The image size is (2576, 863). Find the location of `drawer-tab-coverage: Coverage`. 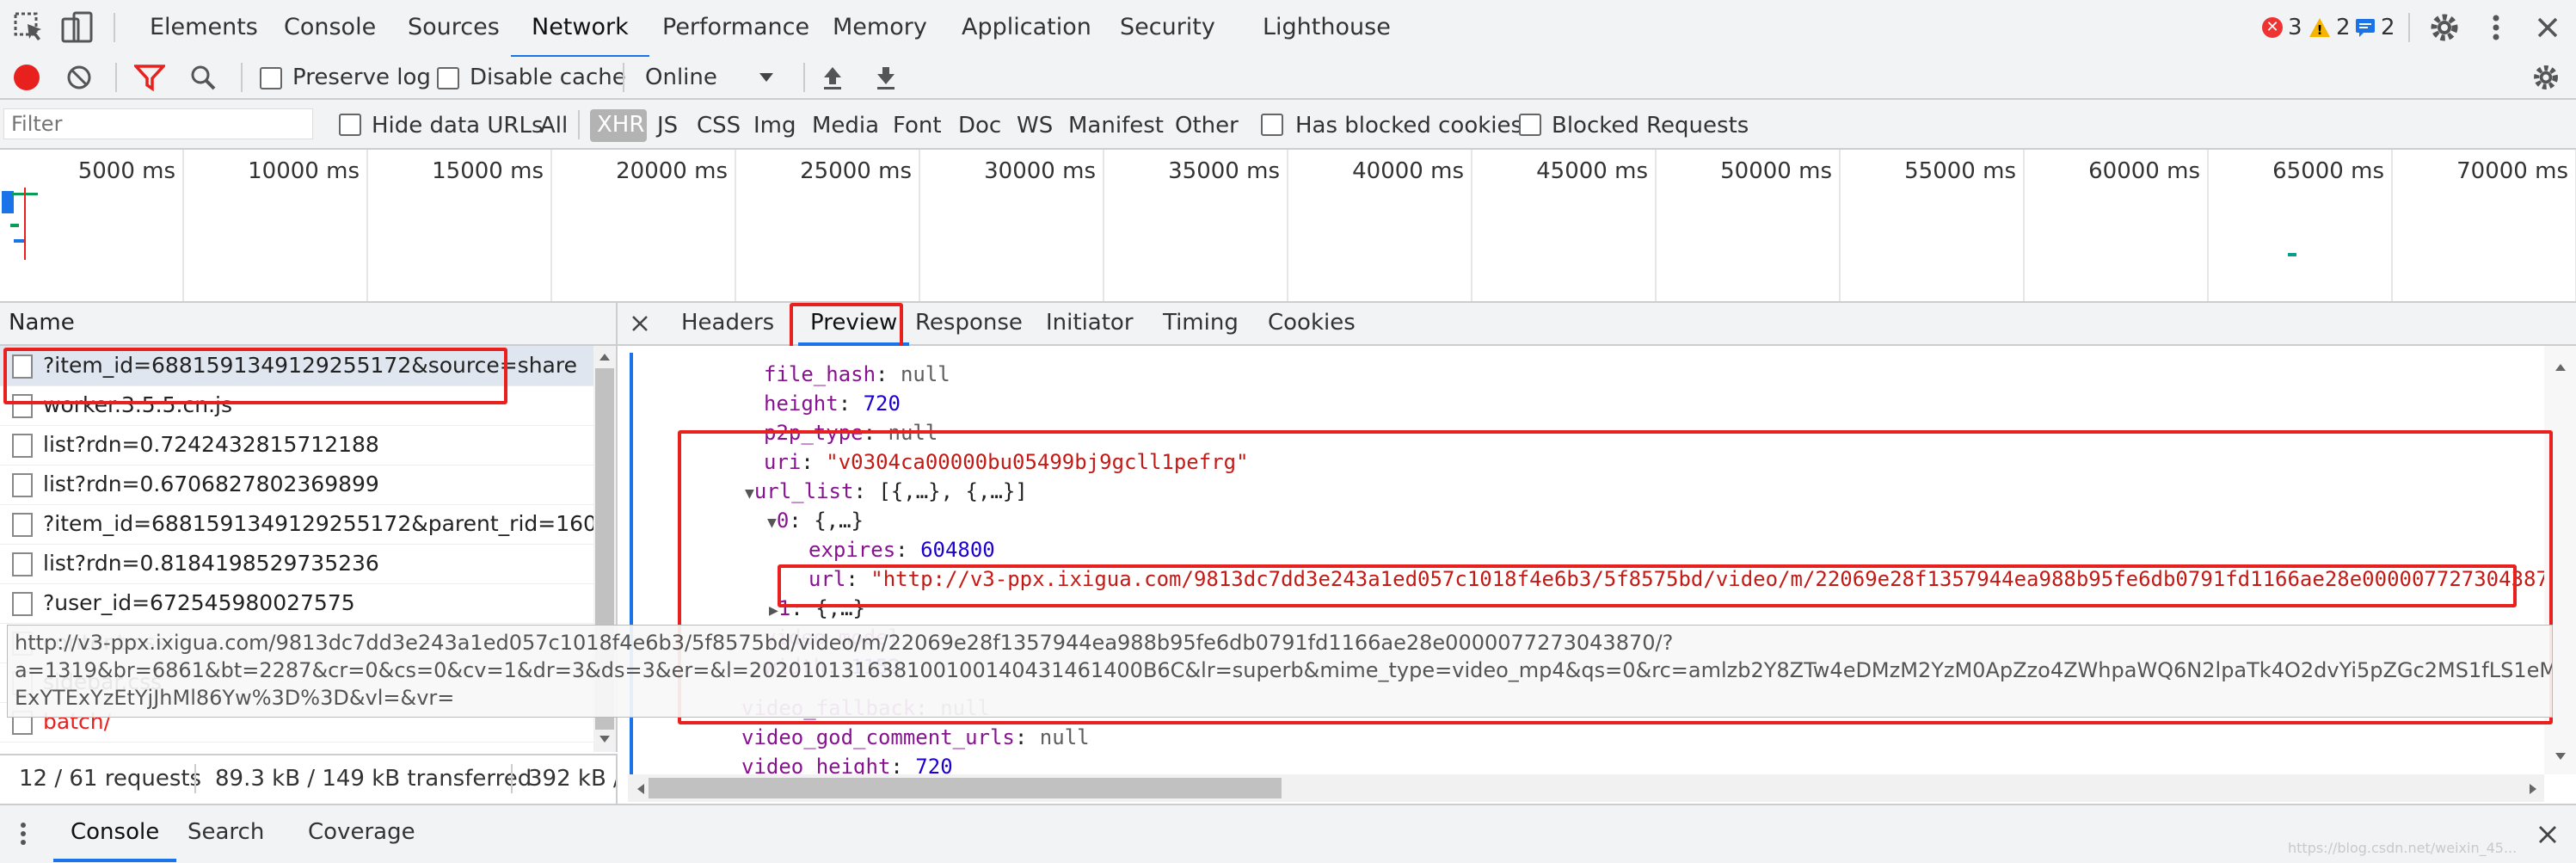

drawer-tab-coverage: Coverage is located at coordinates (361, 832).